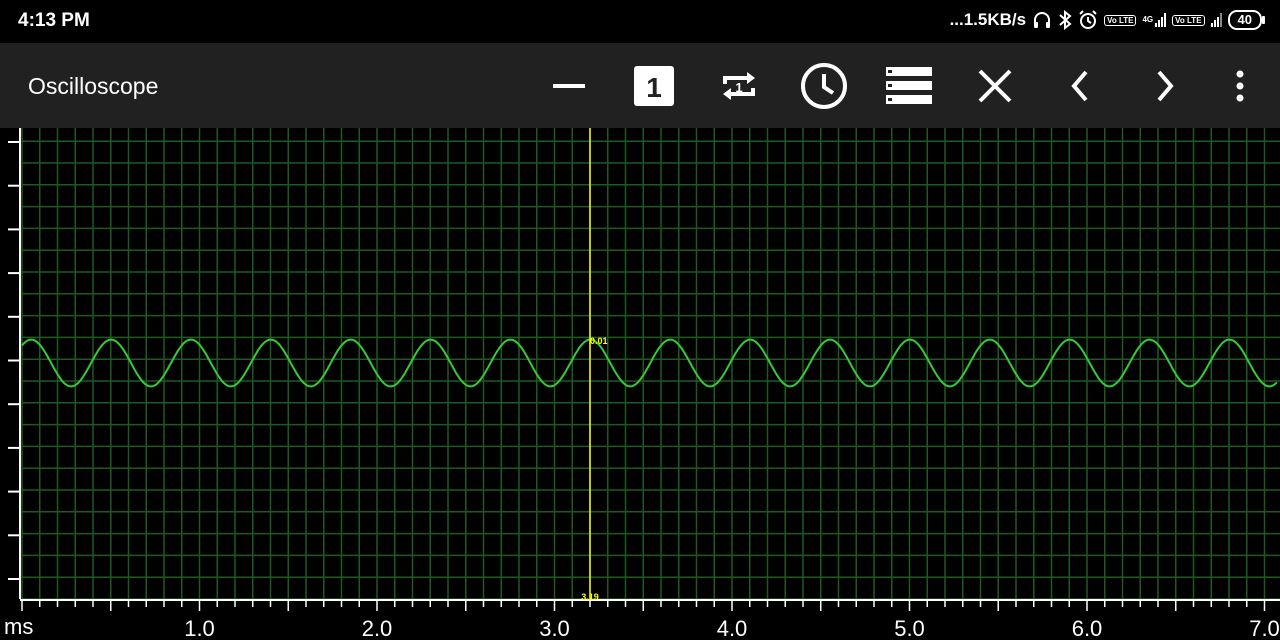  I want to click on status-icons: ...1.5KB/s Vo LTE 4G Vo LTE 40, so click(1107, 20).